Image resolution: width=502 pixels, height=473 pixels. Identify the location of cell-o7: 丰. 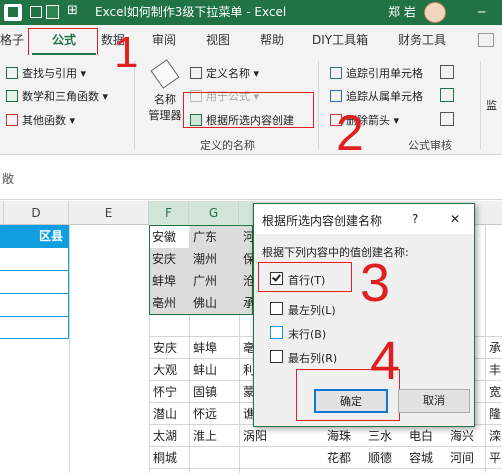
(494, 370).